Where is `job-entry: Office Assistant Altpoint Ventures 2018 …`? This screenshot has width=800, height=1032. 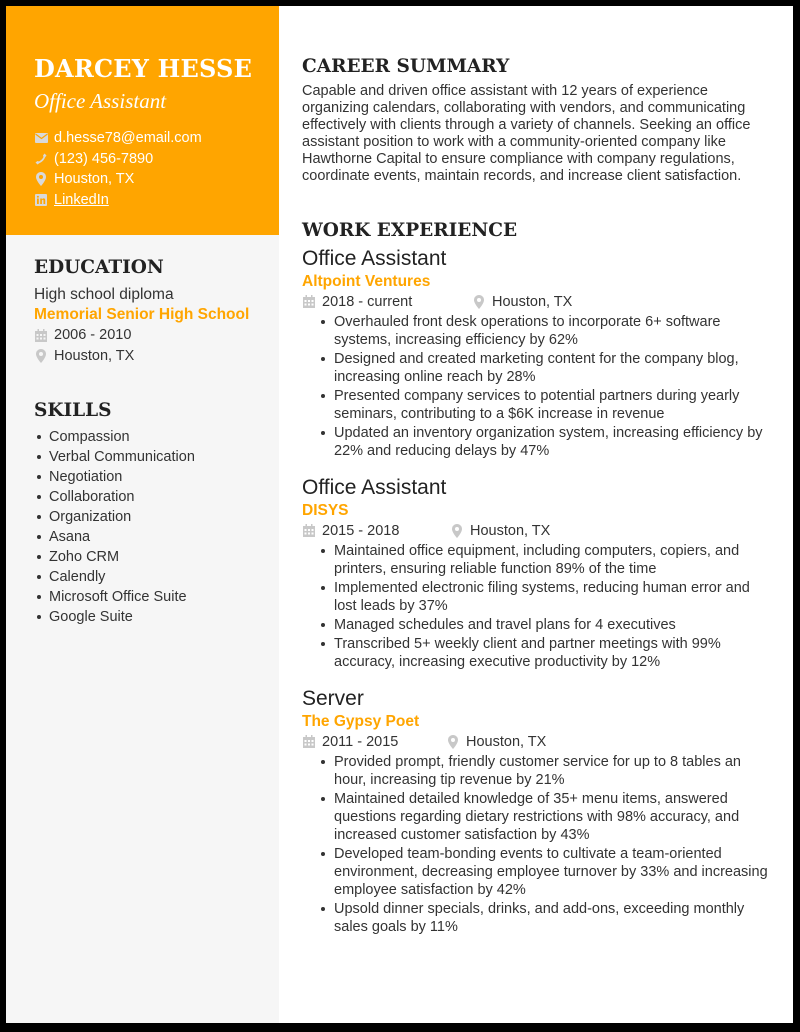
job-entry: Office Assistant Altpoint Ventures 2018 … is located at coordinates (537, 353).